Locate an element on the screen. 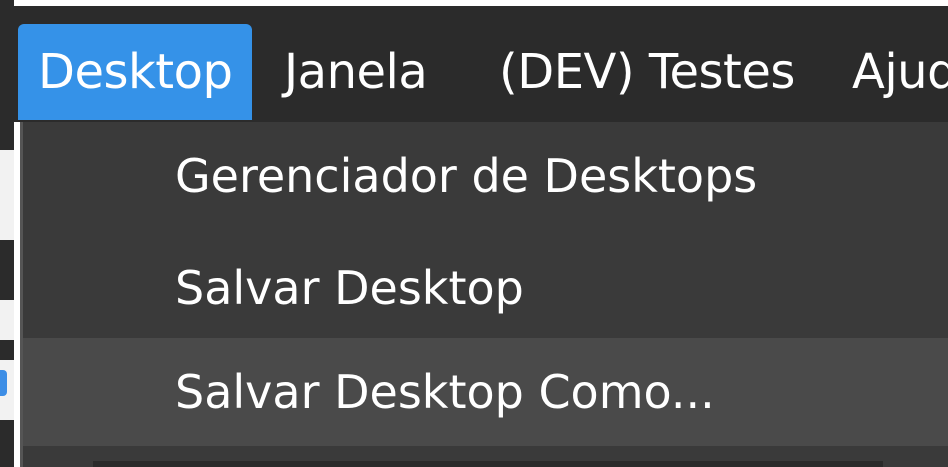 Image resolution: width=948 pixels, height=467 pixels. background-window-edge is located at coordinates (7, 233).